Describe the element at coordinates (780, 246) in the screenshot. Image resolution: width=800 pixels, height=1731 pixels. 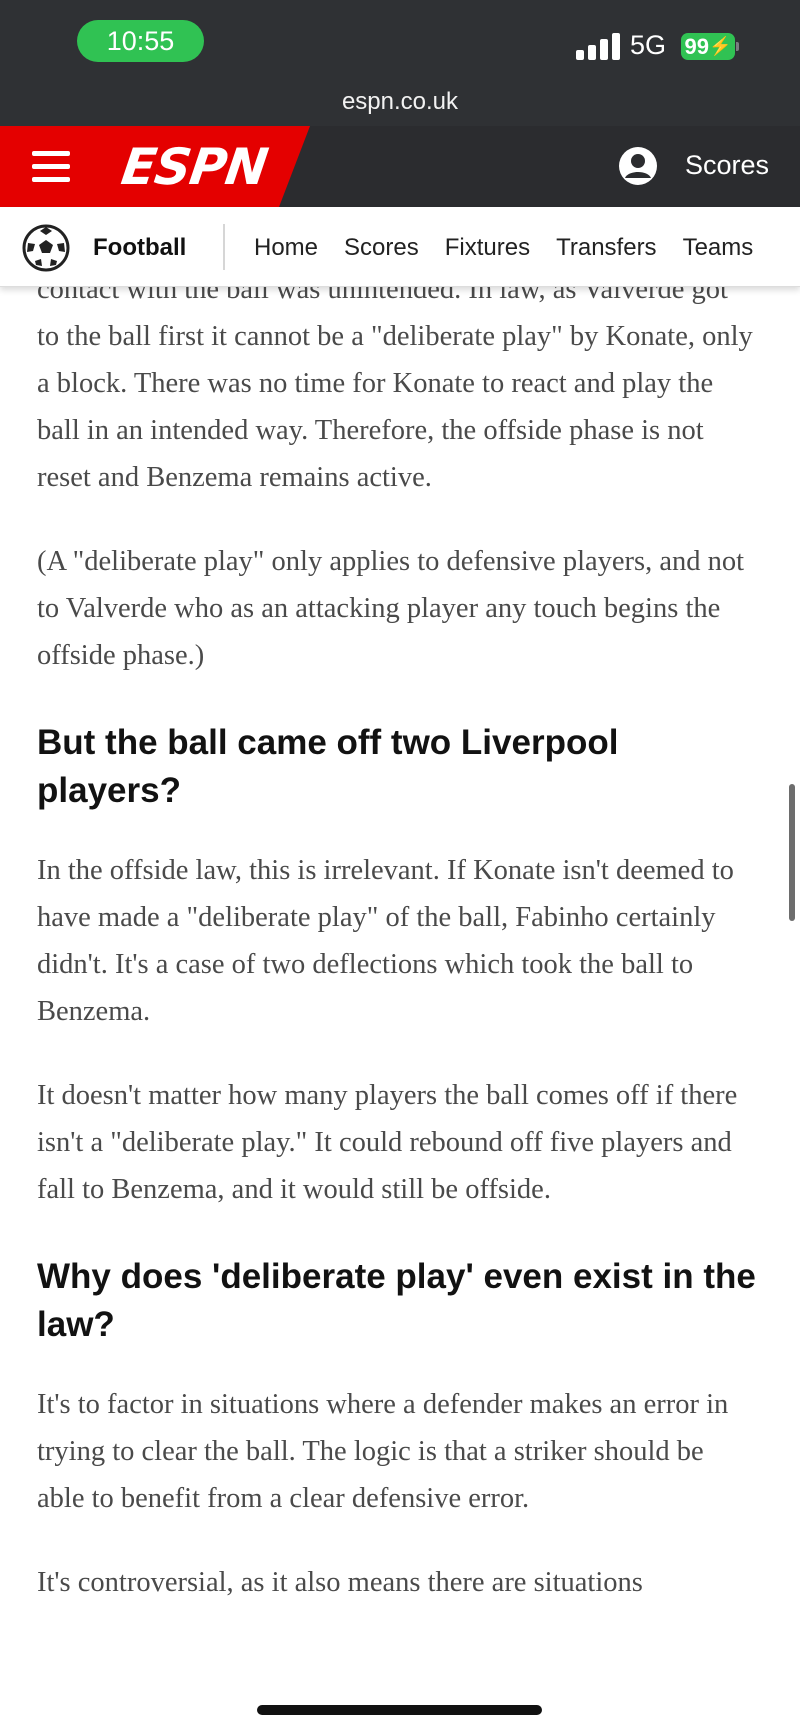
I see `subnav-fade` at that location.